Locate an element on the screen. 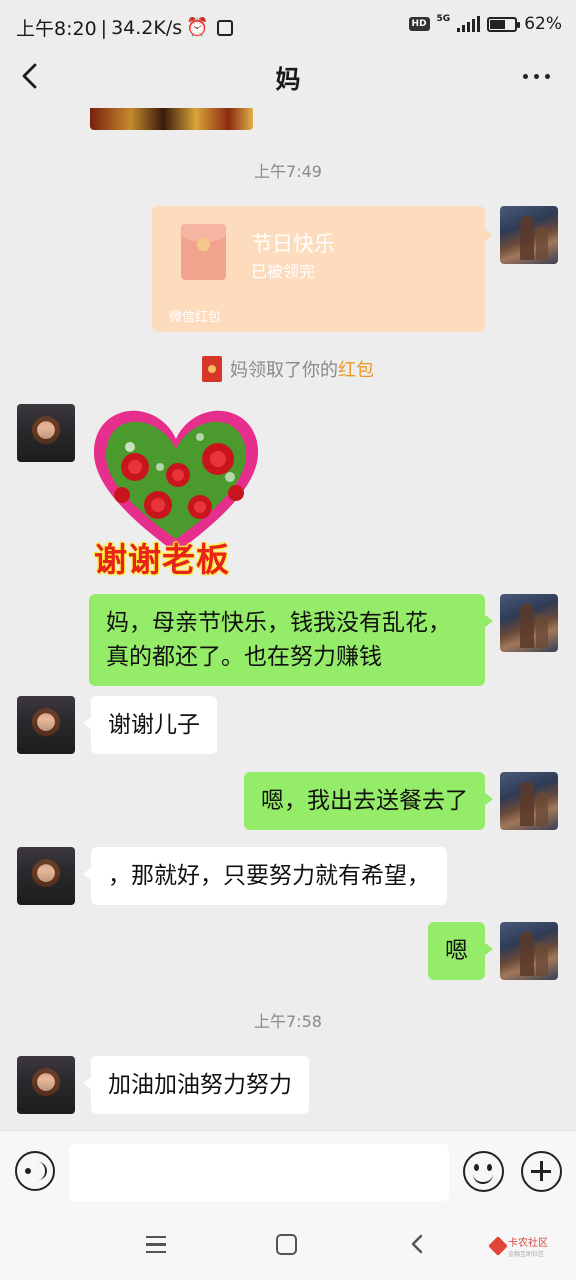 This screenshot has height=1280, width=576. system-note: 妈领取了你的红包 is located at coordinates (288, 369).